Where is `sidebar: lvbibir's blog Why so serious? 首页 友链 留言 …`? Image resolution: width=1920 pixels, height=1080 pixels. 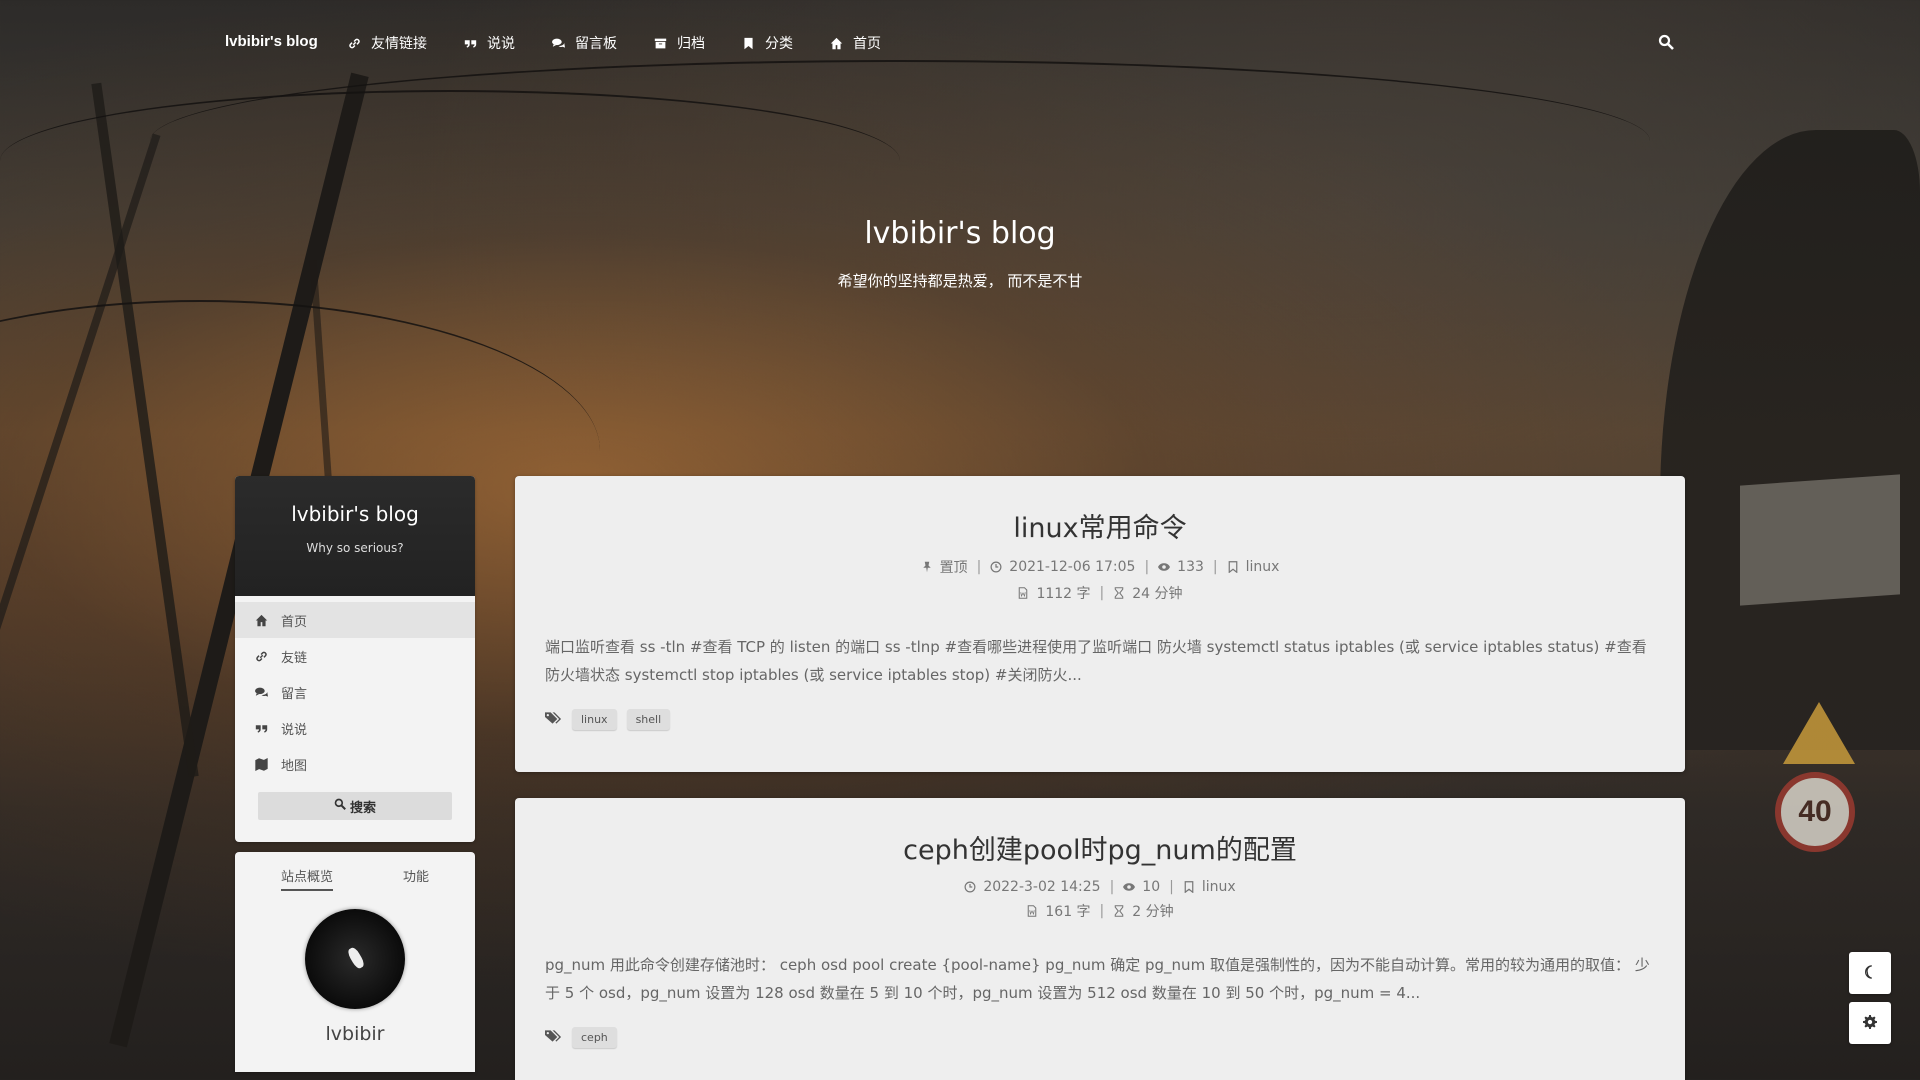 sidebar: lvbibir's blog Why so serious? 首页 友链 留言 … is located at coordinates (355, 774).